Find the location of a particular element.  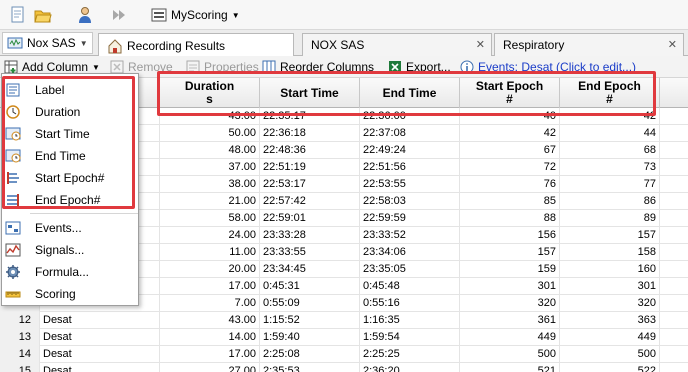

column-header-end-time: End Time is located at coordinates (410, 93).